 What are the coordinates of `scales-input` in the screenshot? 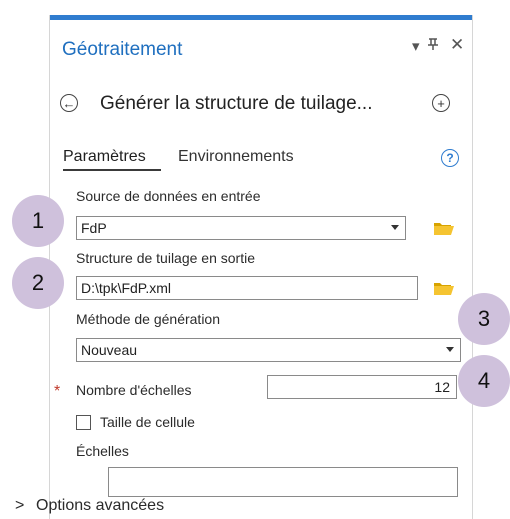 It's located at (283, 482).